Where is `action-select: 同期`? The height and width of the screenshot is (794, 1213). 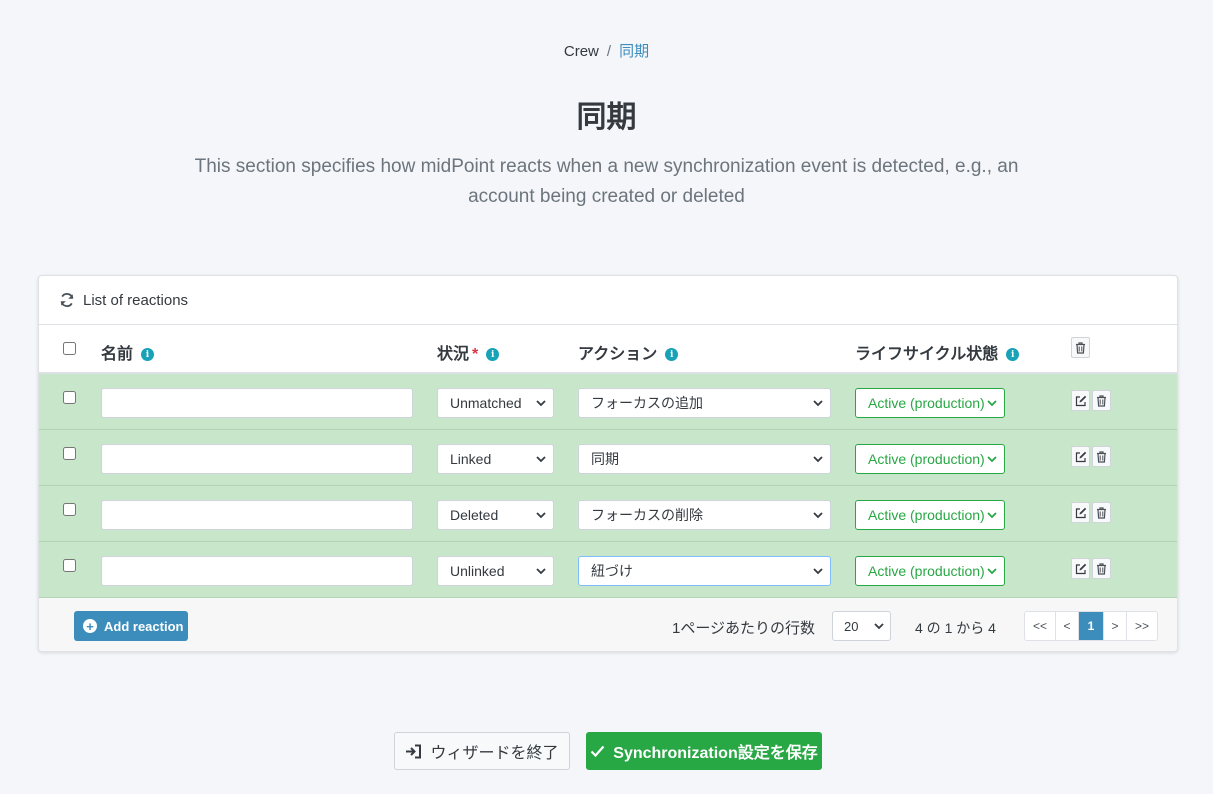 action-select: 同期 is located at coordinates (704, 459).